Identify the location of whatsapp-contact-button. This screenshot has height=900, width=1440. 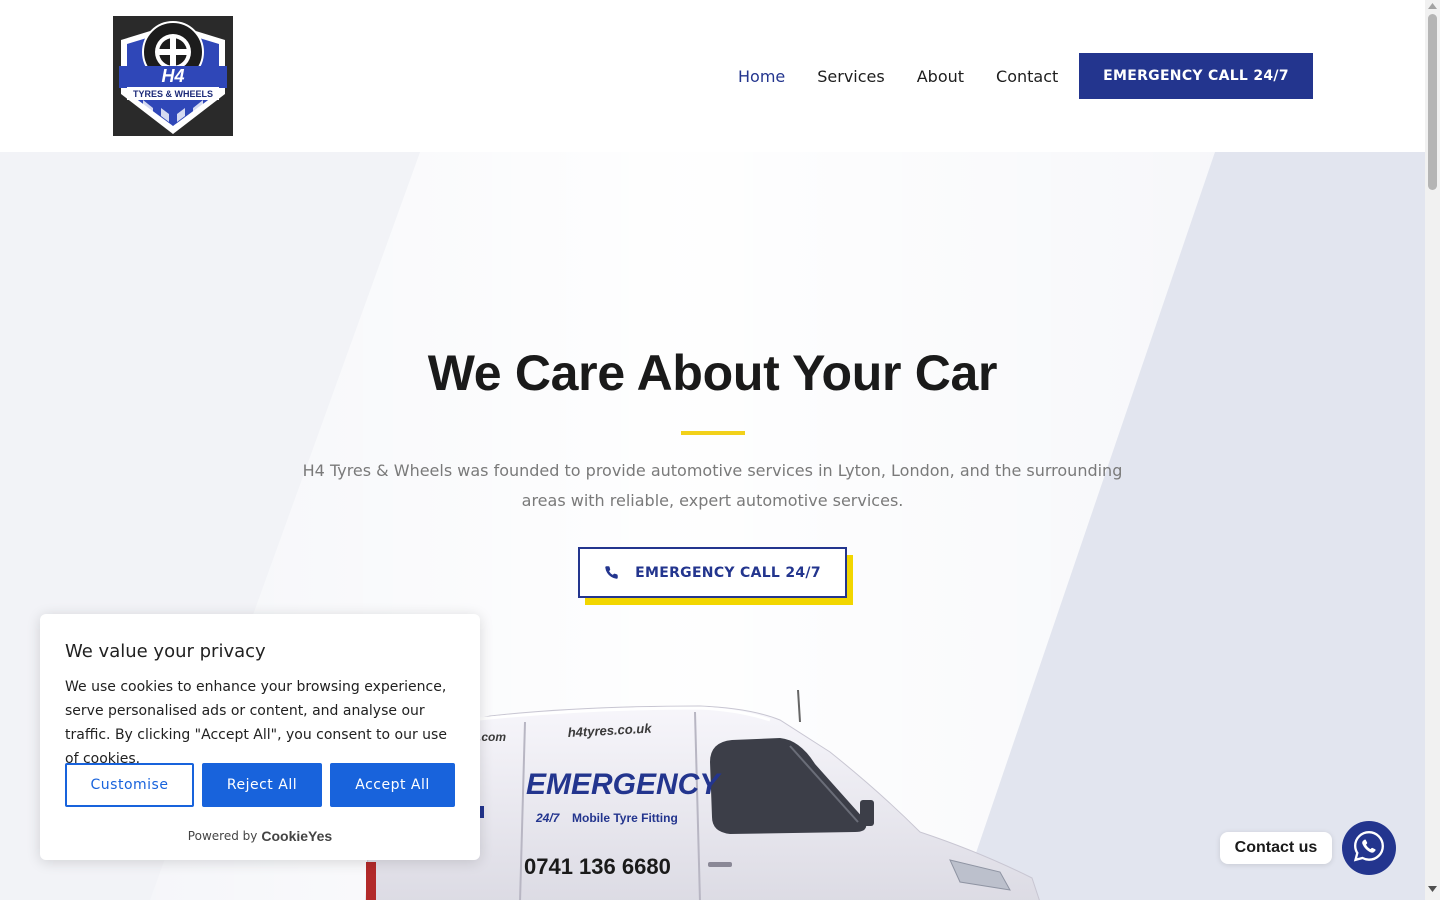
(1369, 848).